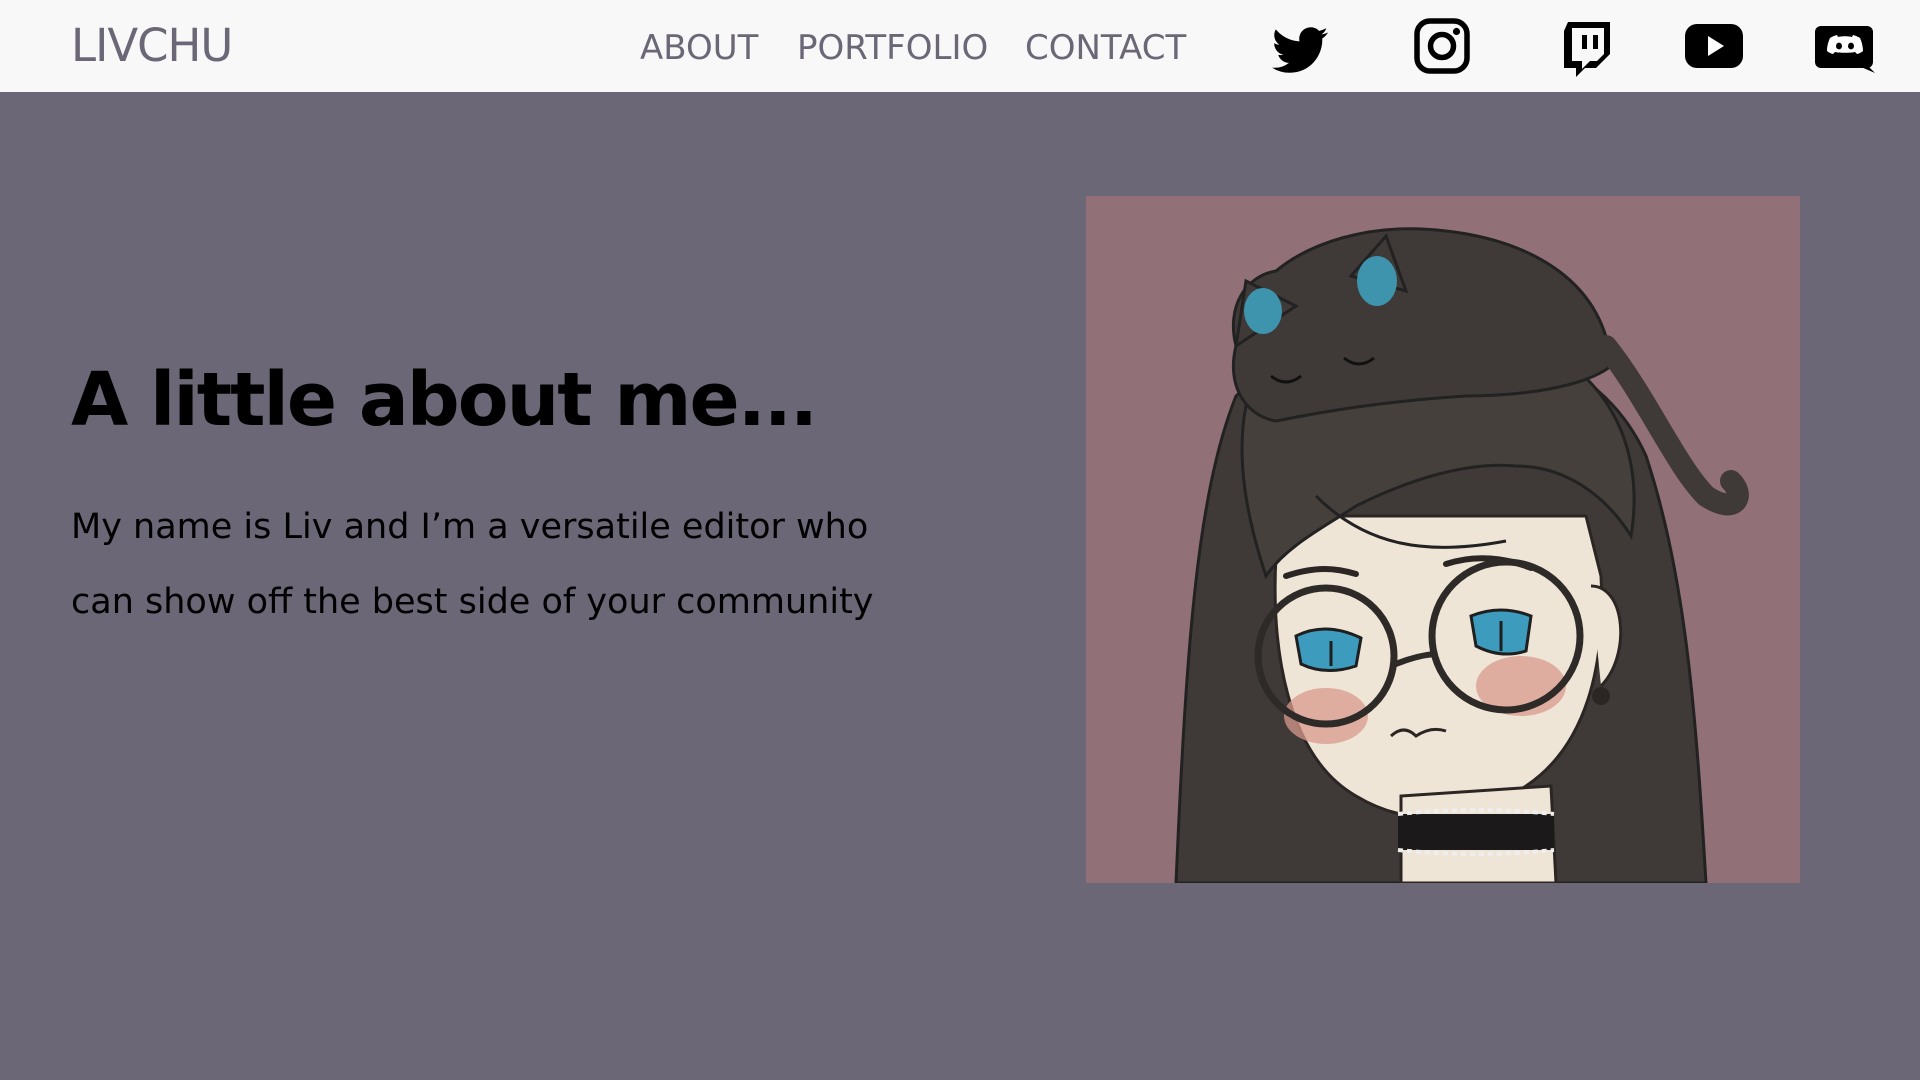  I want to click on instagram-icon, so click(1442, 46).